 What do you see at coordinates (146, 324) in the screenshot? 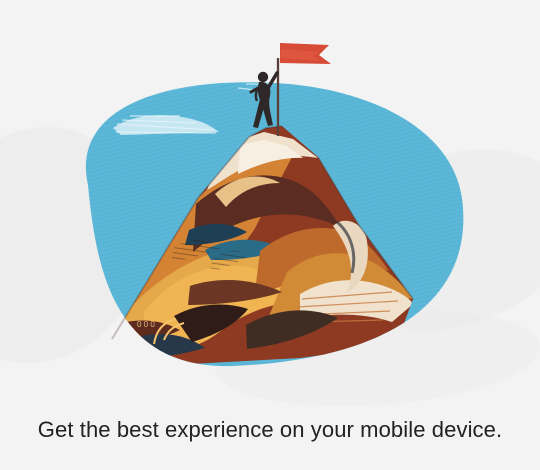
I see `svg-text: 0 0 0` at bounding box center [146, 324].